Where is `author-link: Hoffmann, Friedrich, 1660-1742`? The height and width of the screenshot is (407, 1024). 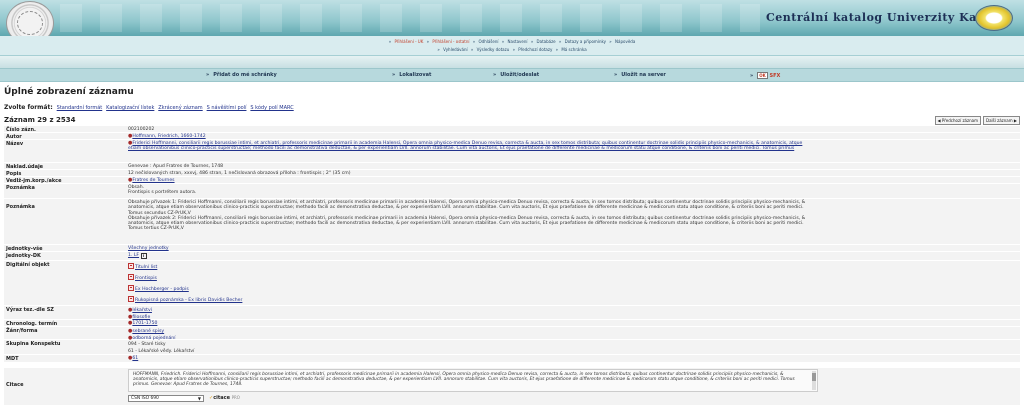 author-link: Hoffmann, Friedrich, 1660-1742 is located at coordinates (168, 136).